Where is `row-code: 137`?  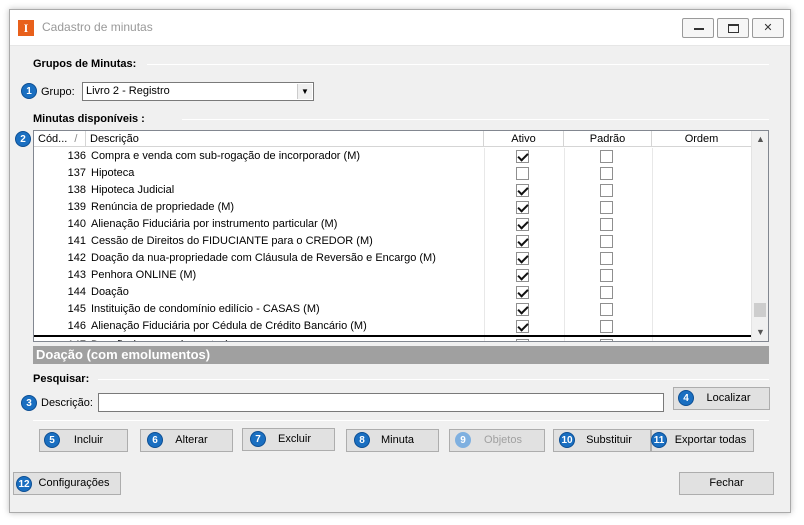
row-code: 137 is located at coordinates (76, 173).